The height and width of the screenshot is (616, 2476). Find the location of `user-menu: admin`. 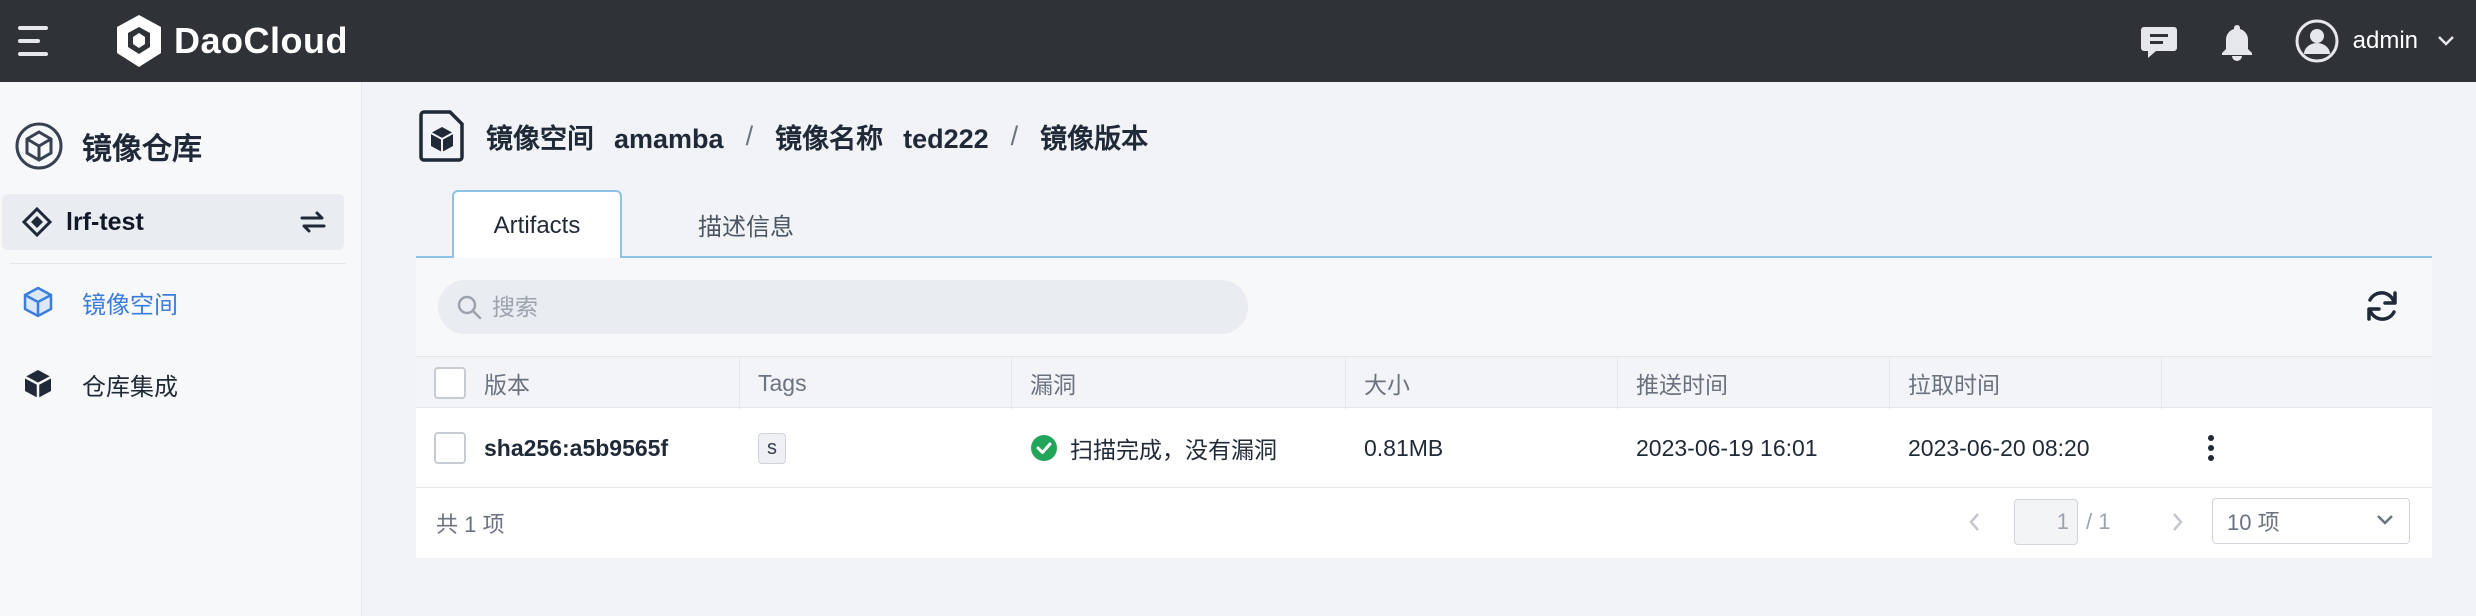

user-menu: admin is located at coordinates (2375, 41).